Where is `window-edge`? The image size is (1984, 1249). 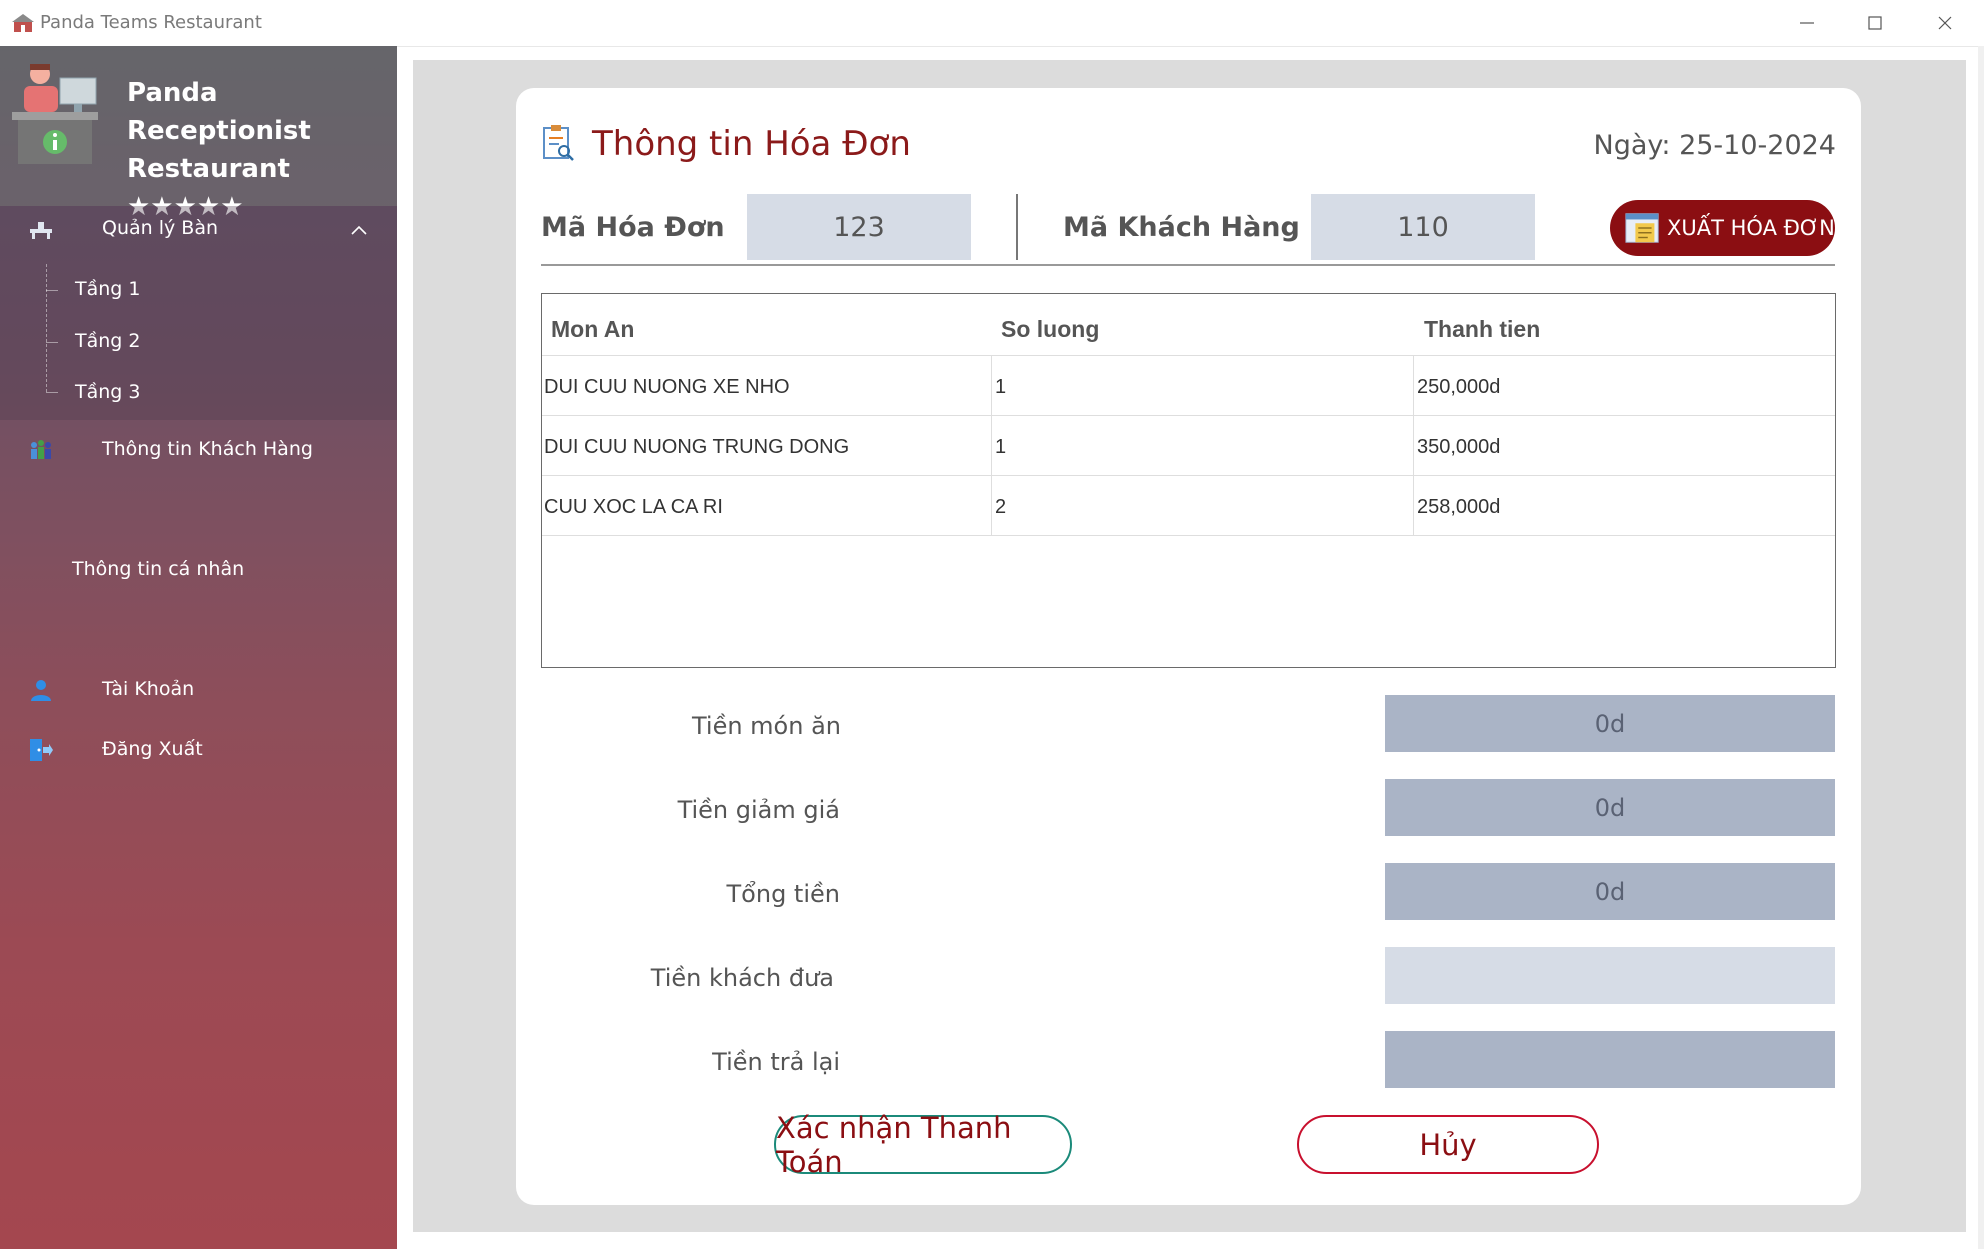
window-edge is located at coordinates (1981, 647).